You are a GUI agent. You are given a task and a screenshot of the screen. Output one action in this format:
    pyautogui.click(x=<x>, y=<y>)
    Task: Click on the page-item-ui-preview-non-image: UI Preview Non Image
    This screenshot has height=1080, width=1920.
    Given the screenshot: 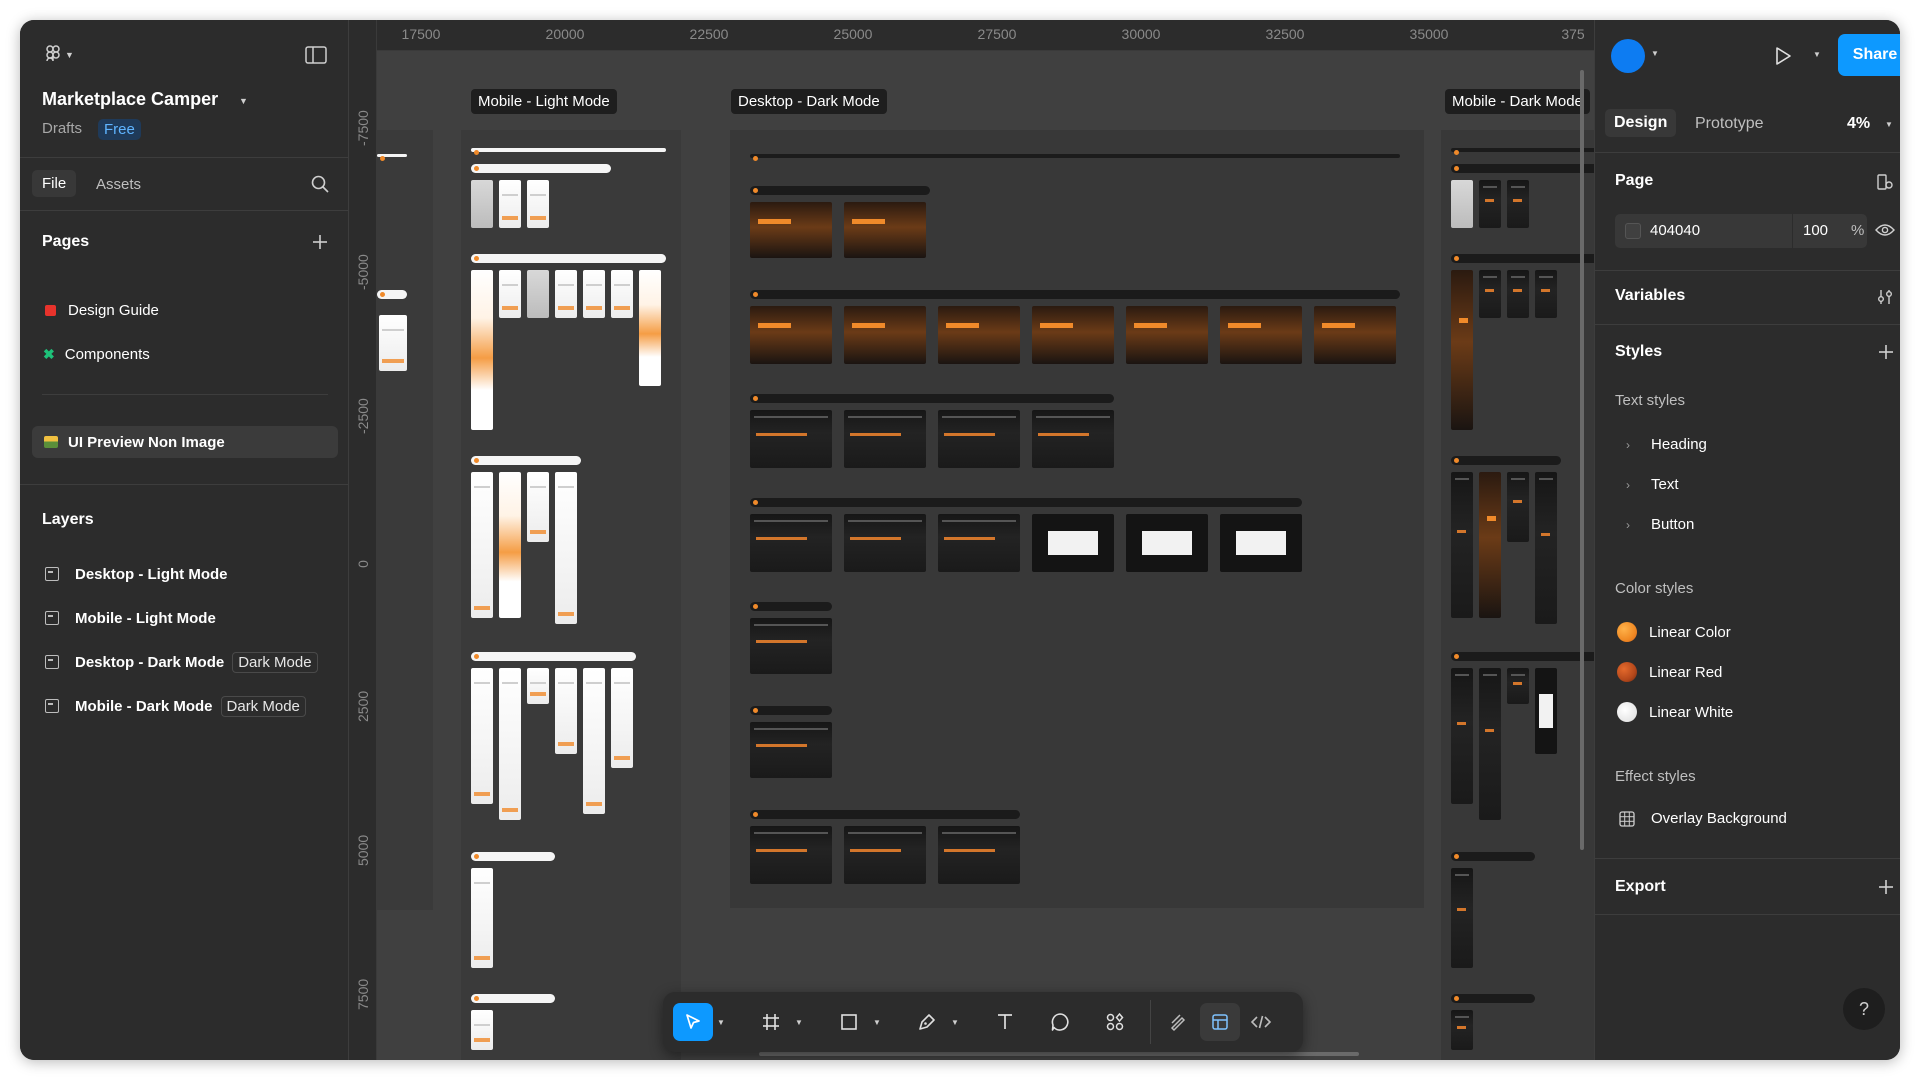 What is the action you would take?
    pyautogui.click(x=185, y=442)
    